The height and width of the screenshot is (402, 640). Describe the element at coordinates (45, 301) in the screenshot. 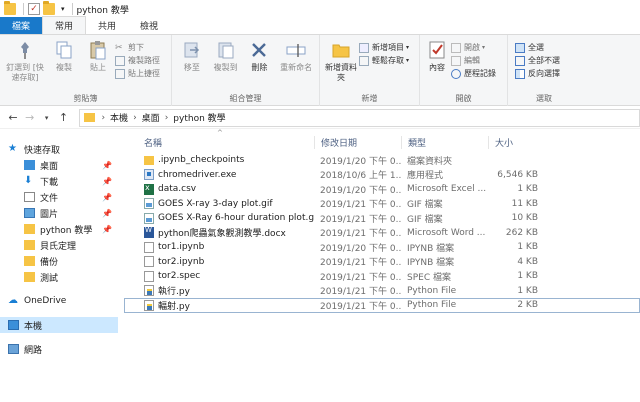

I see `nav-onedrive-label: OneDrive` at that location.